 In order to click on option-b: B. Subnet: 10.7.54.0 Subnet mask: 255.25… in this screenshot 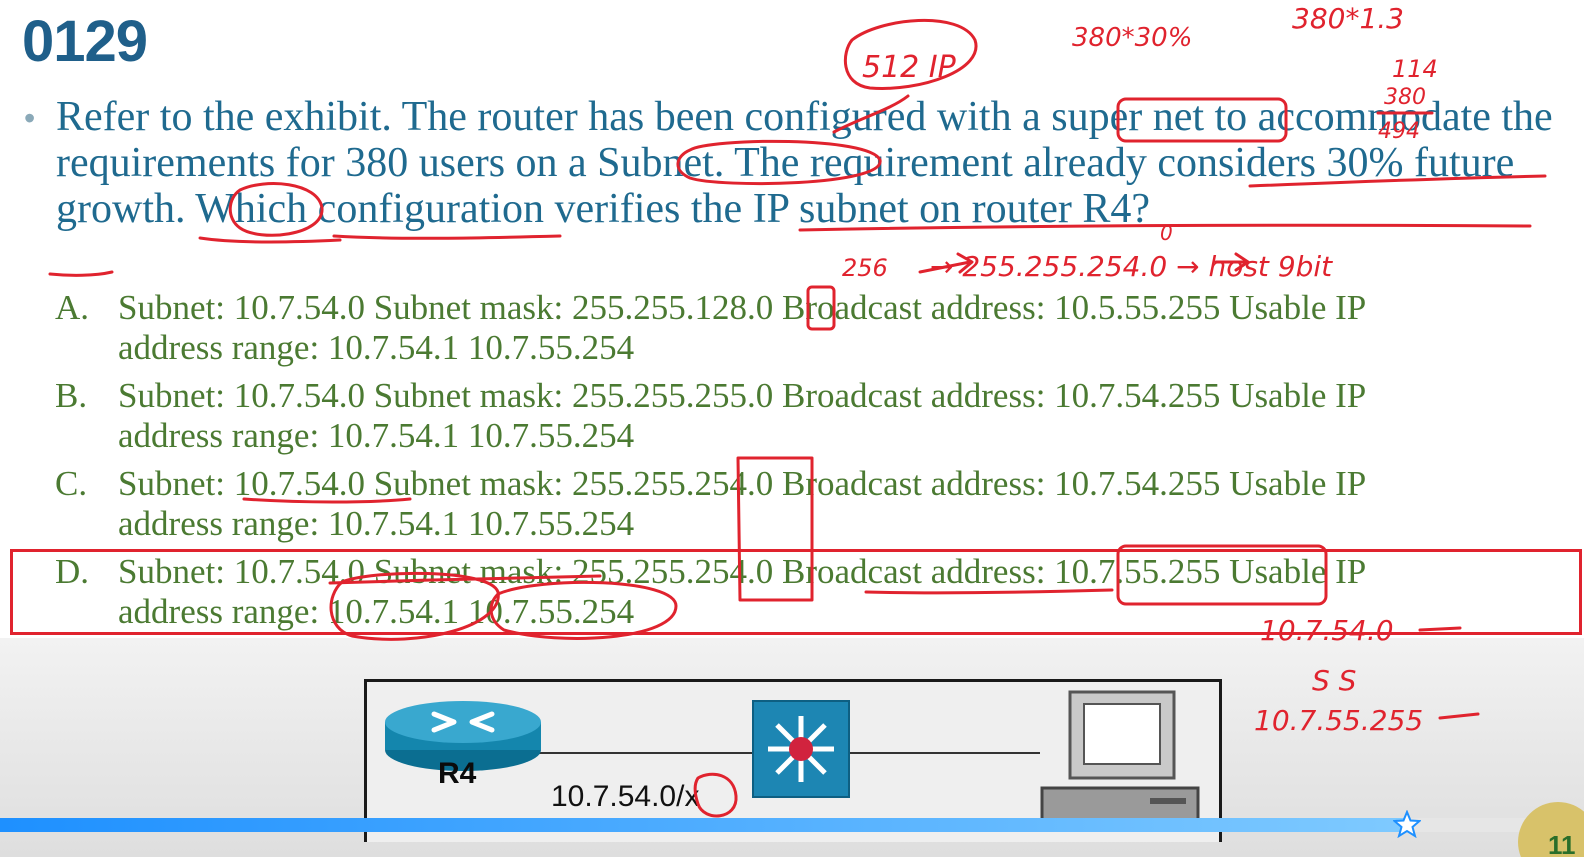, I will do `click(805, 420)`.